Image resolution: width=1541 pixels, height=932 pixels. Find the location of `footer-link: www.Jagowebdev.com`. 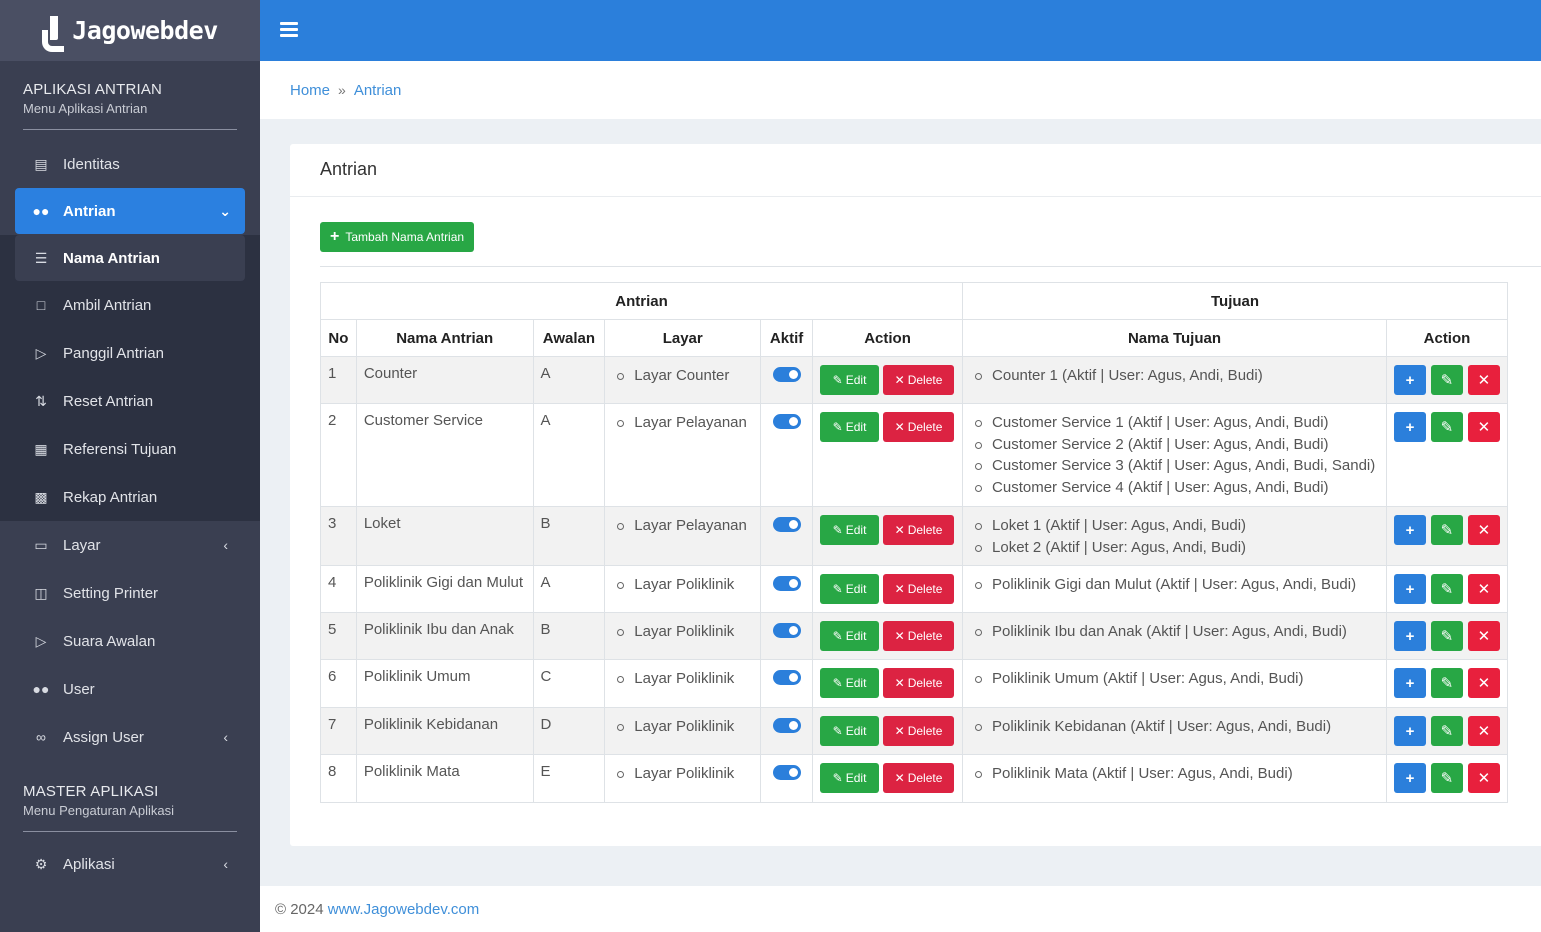

footer-link: www.Jagowebdev.com is located at coordinates (403, 909).